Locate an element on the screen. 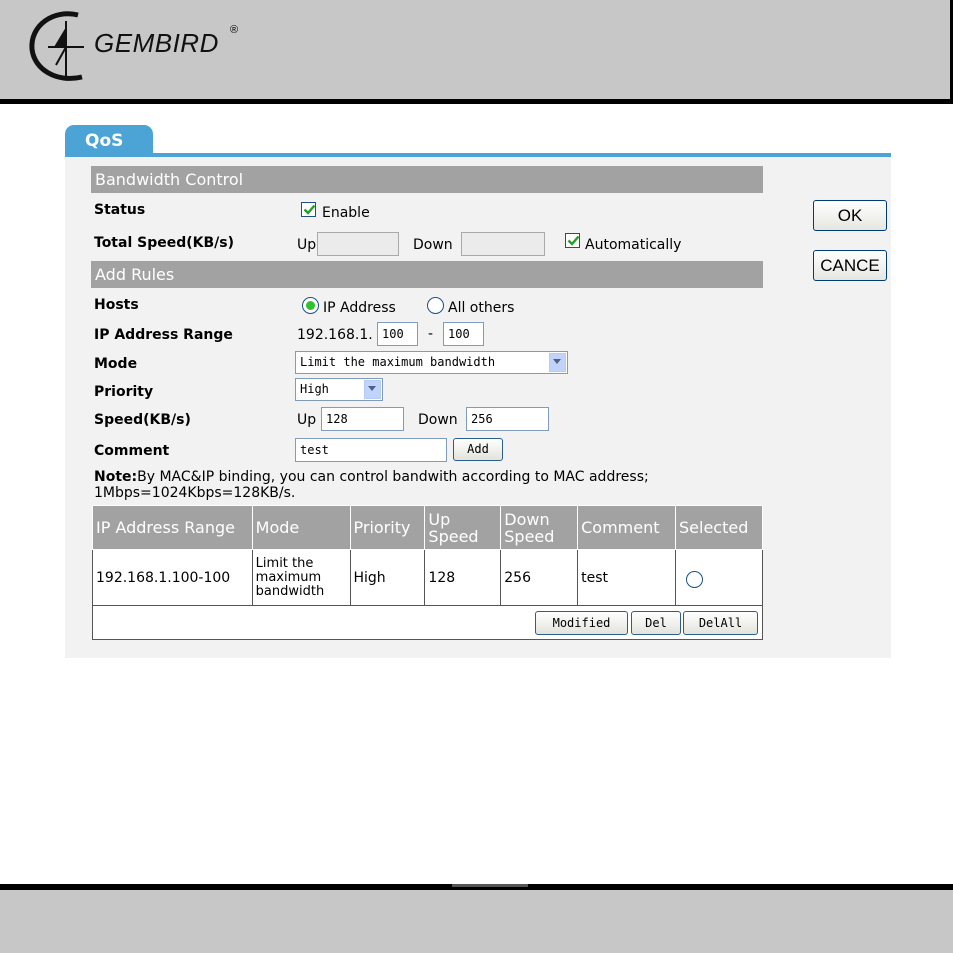 The height and width of the screenshot is (953, 953). radio-all-others-label: All others is located at coordinates (481, 308).